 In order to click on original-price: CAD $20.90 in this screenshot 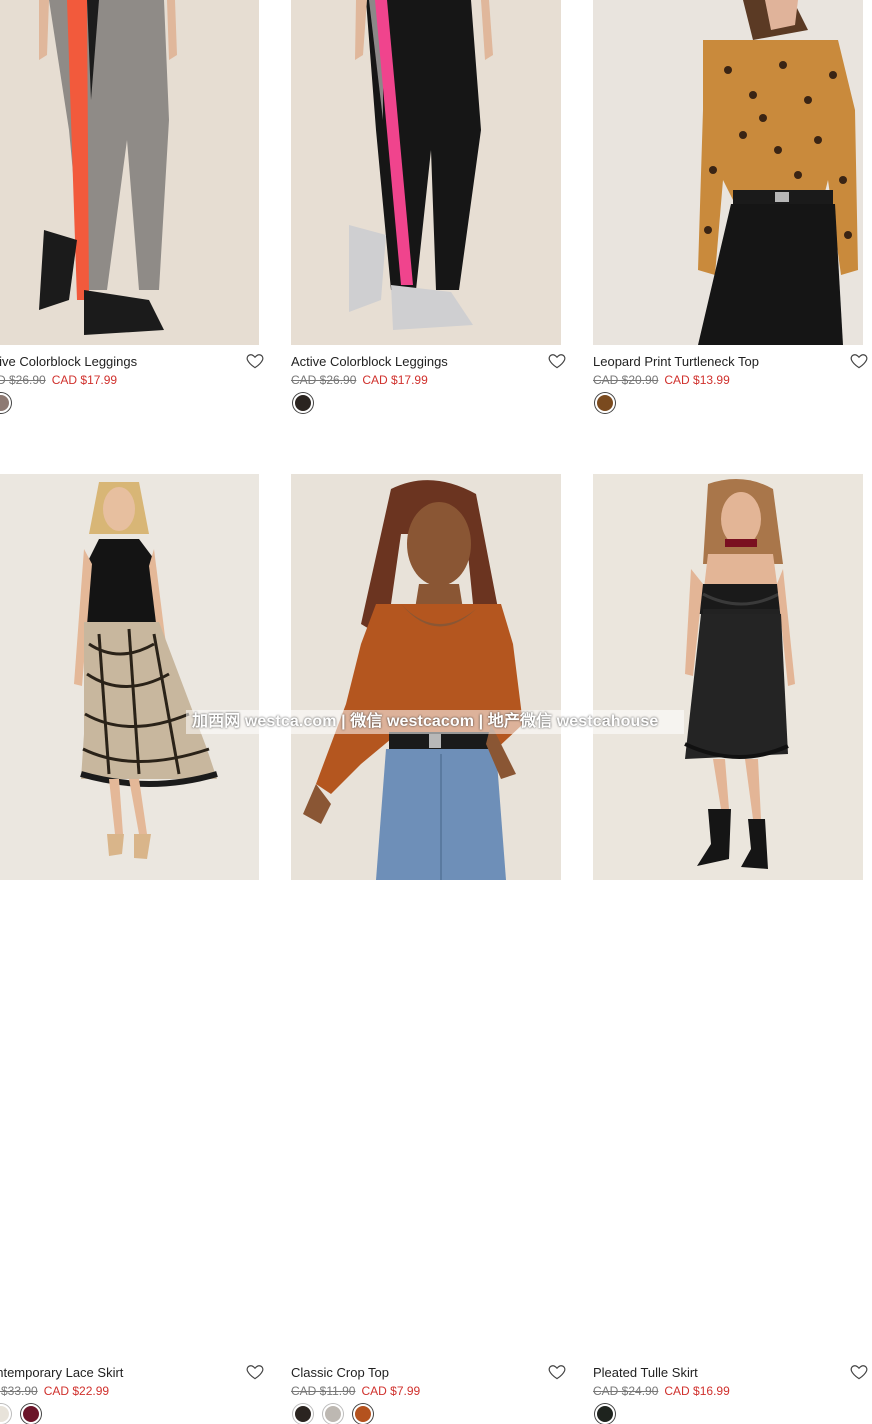, I will do `click(626, 380)`.